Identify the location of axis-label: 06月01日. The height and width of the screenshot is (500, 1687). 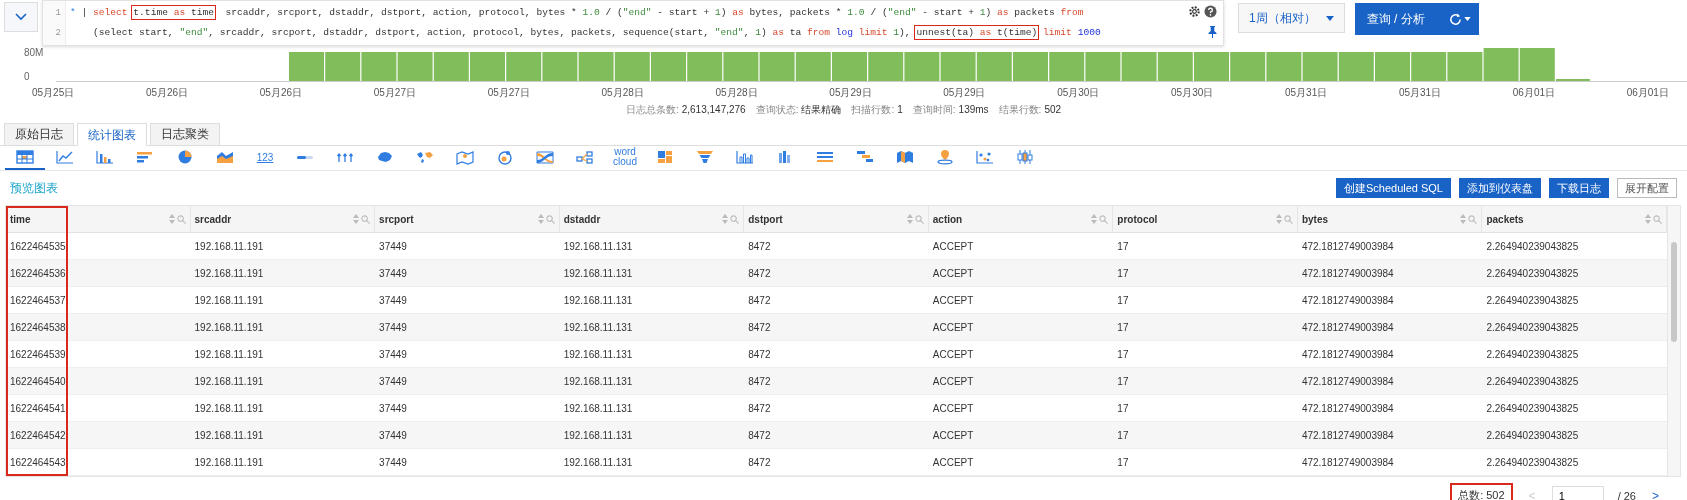
(1647, 93).